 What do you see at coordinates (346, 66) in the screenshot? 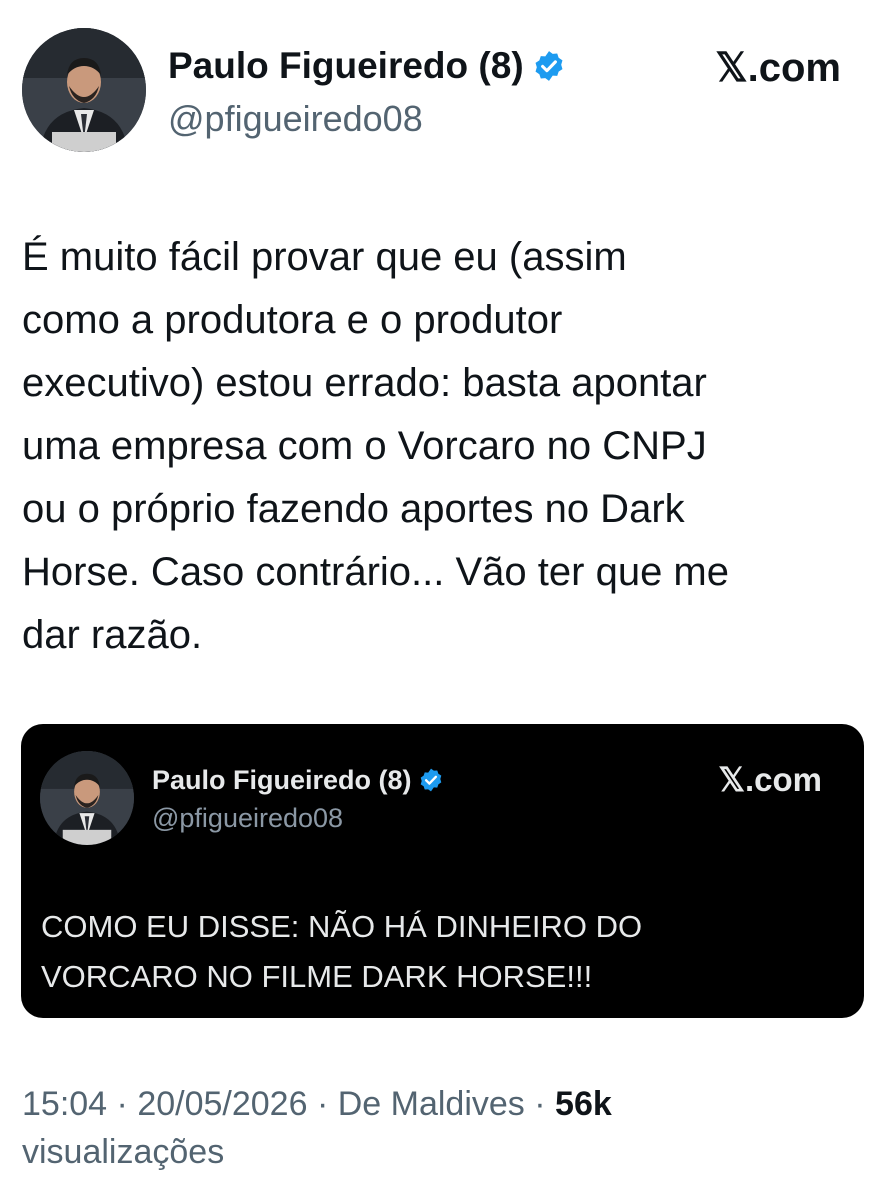
I see `author-name-text: Paulo Figueiredo (8)` at bounding box center [346, 66].